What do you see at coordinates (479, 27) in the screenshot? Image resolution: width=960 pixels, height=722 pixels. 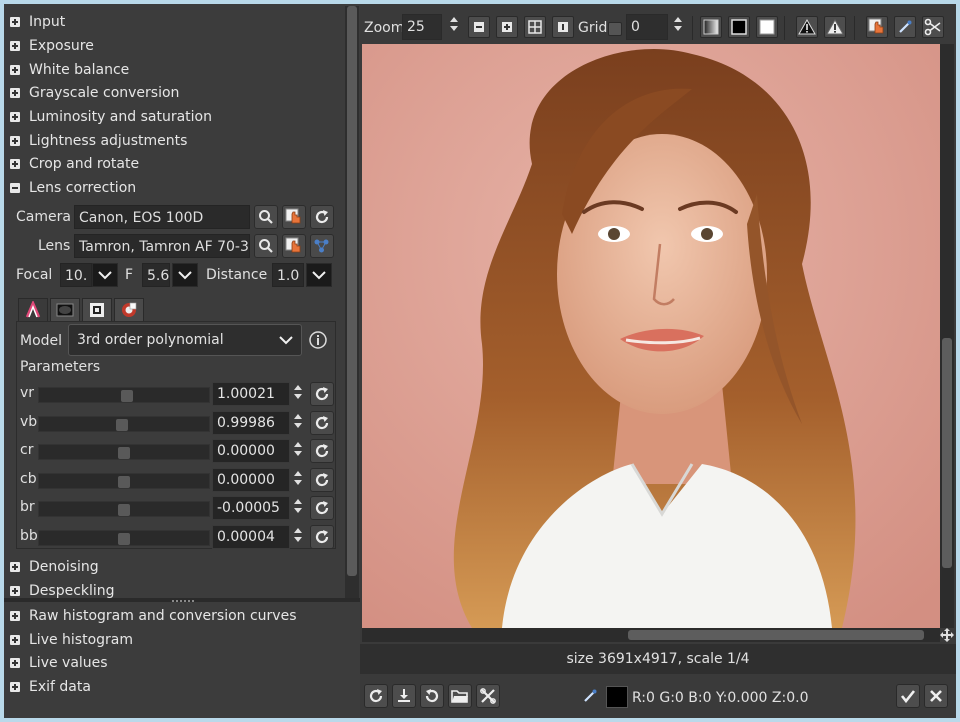 I see `zoom-out-button` at bounding box center [479, 27].